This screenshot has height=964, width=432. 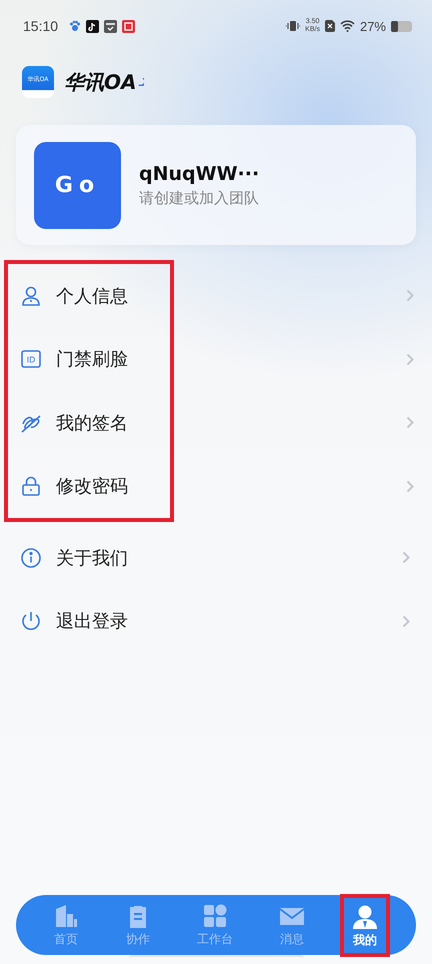 What do you see at coordinates (75, 26) in the screenshot?
I see `paw-icon` at bounding box center [75, 26].